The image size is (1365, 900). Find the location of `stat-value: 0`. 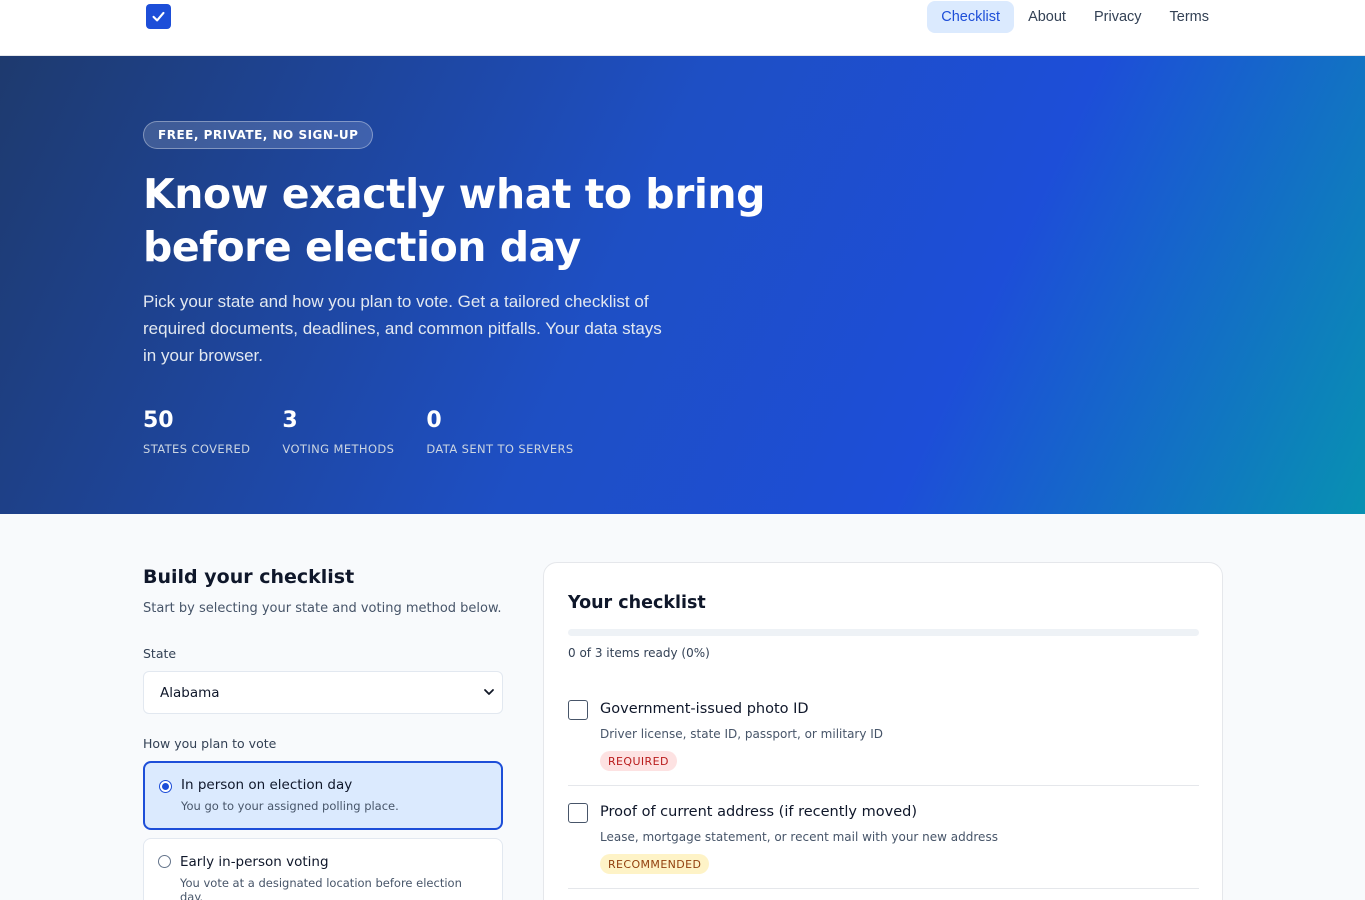

stat-value: 0 is located at coordinates (434, 420).